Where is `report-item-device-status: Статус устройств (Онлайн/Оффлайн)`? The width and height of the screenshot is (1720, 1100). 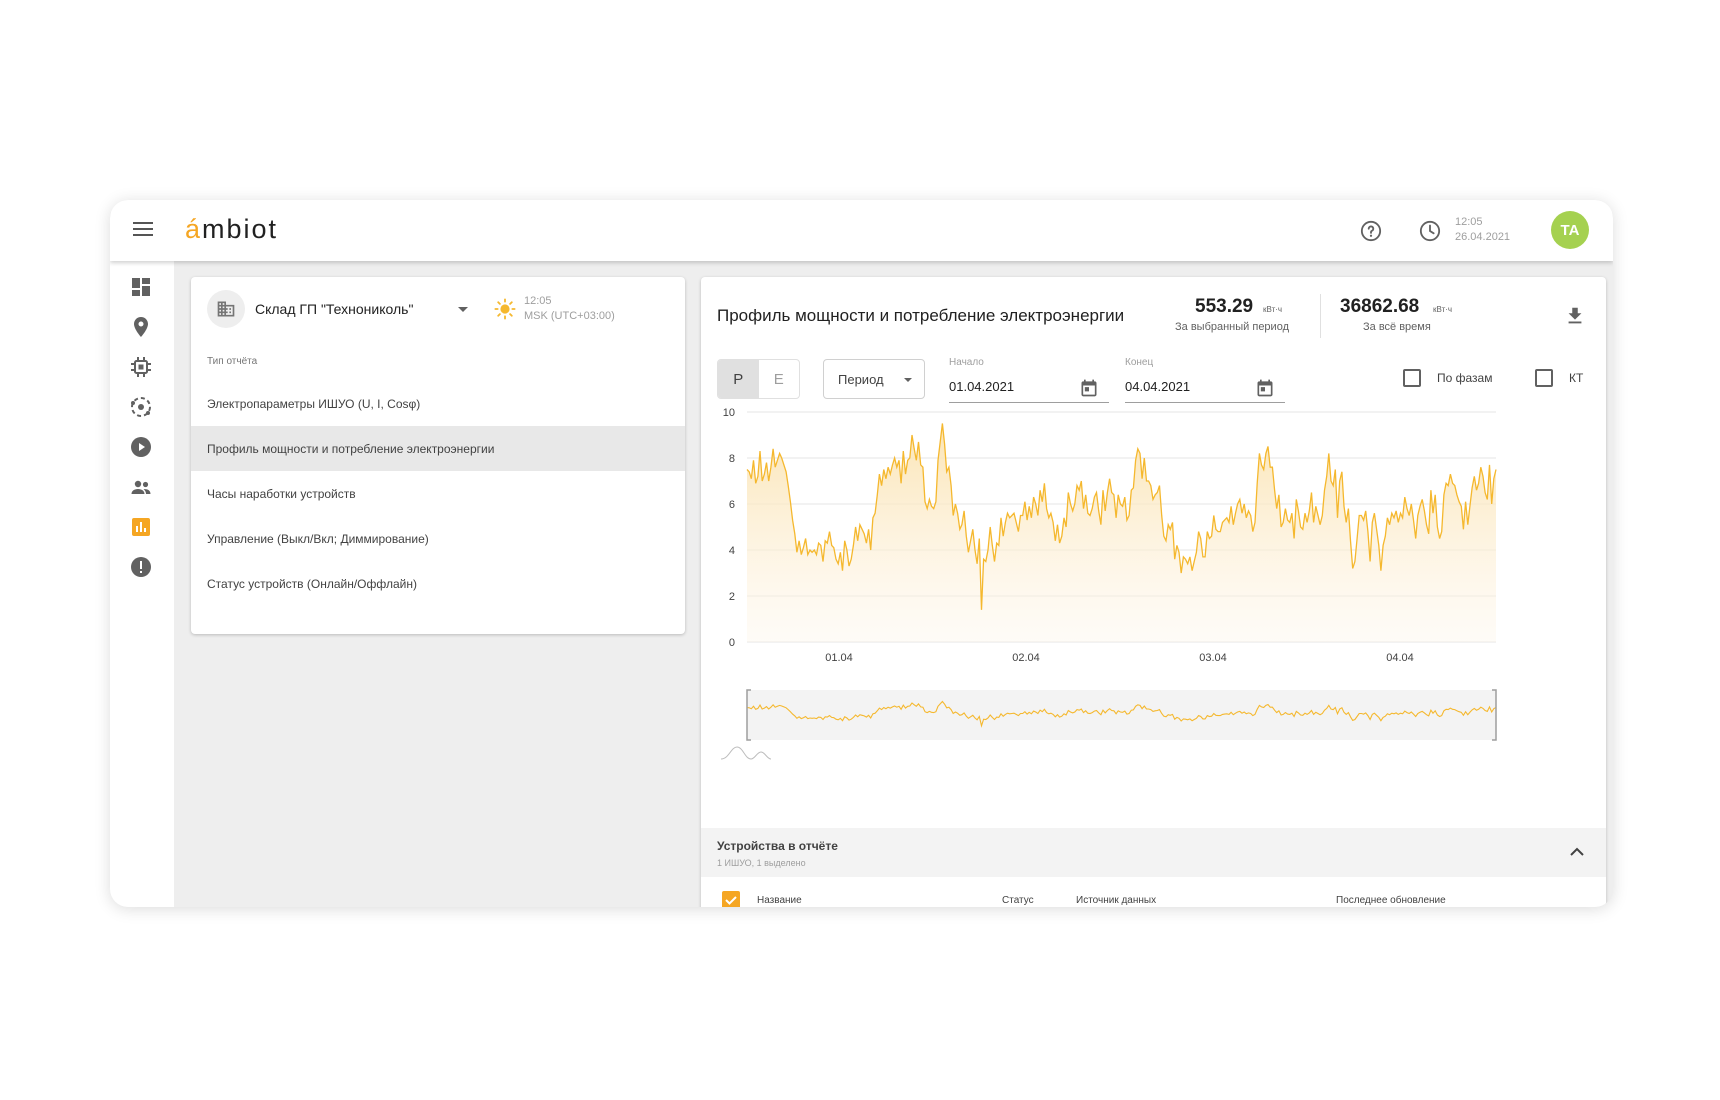
report-item-device-status: Статус устройств (Онлайн/Оффлайн) is located at coordinates (438, 583).